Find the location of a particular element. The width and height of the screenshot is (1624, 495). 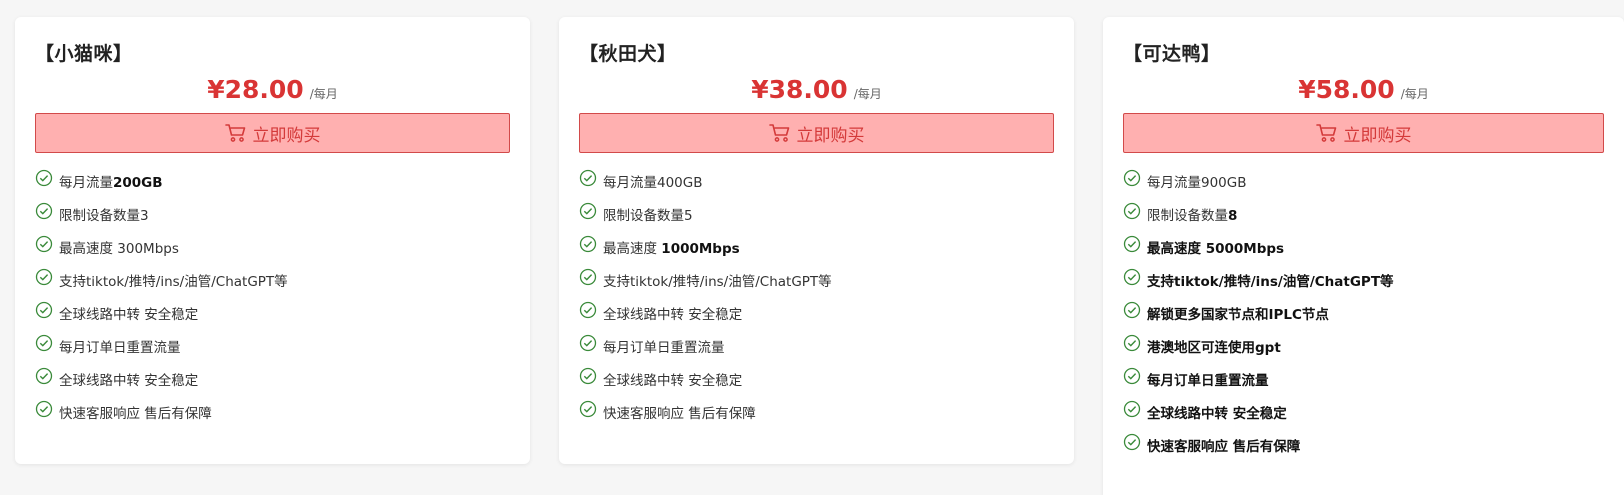

feature-text: 每月流量400GB is located at coordinates (653, 183).